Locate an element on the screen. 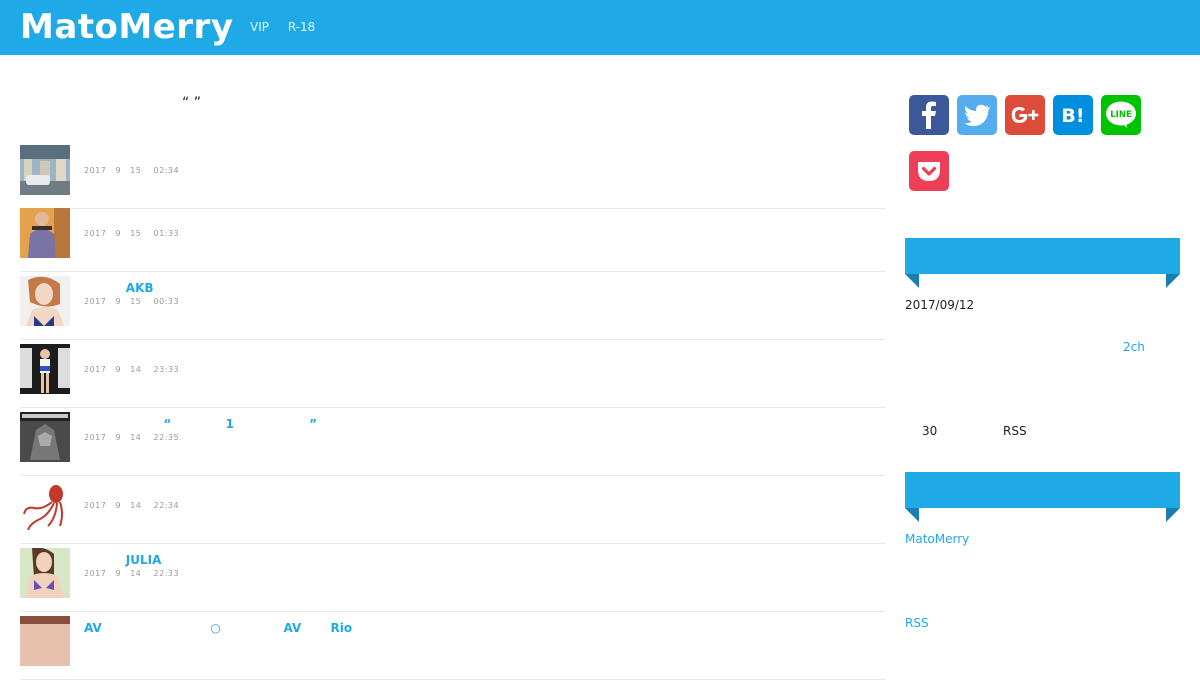 Image resolution: width=1200 pixels, height=680 pixels. main-nav: VIP R-18 is located at coordinates (290, 27).